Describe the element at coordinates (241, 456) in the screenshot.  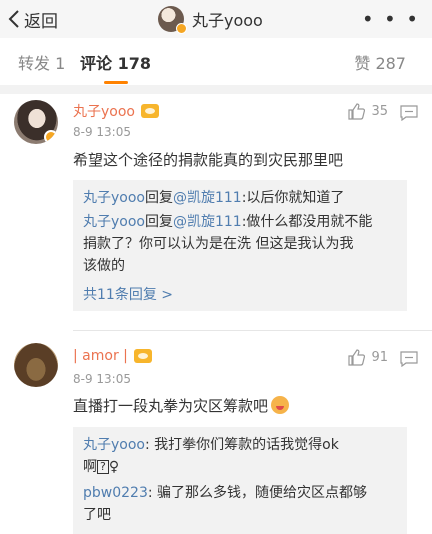
I see `reply-item: 丸子yooo: 我打拳你们筹款的话我觉得ok 啊? ♀` at that location.